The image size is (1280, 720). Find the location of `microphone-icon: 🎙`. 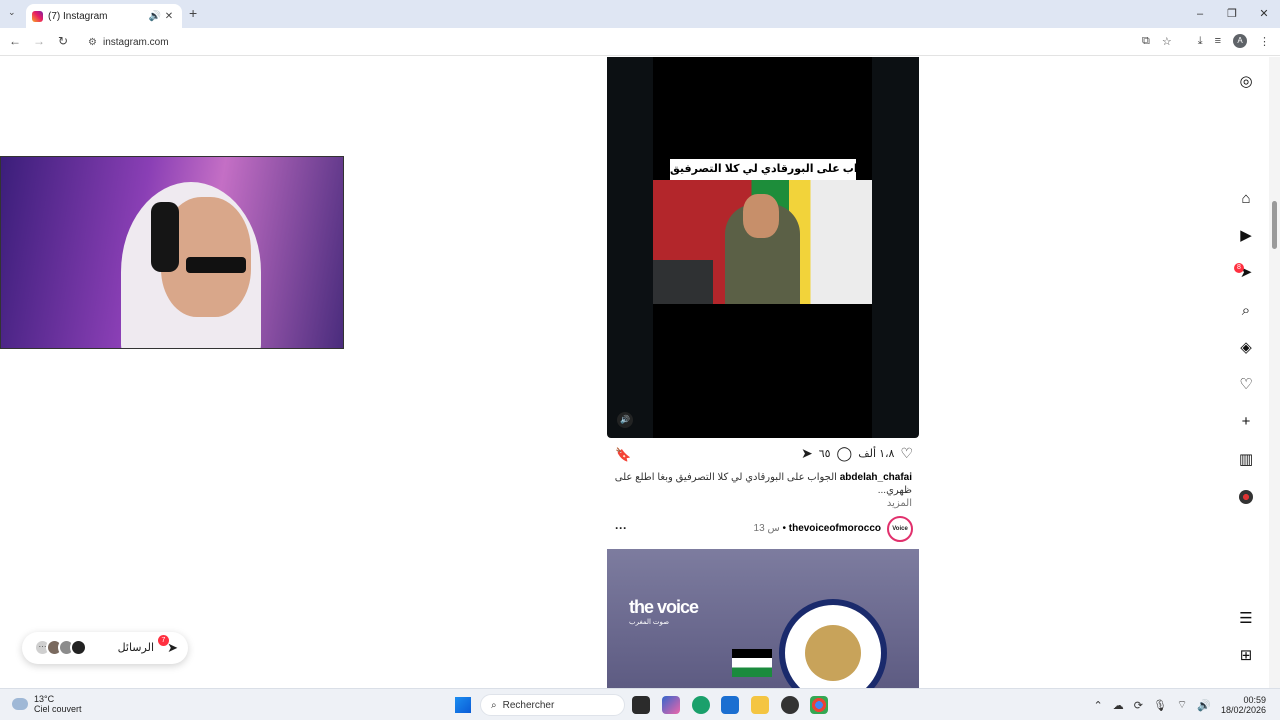

microphone-icon: 🎙 is located at coordinates (1160, 705).